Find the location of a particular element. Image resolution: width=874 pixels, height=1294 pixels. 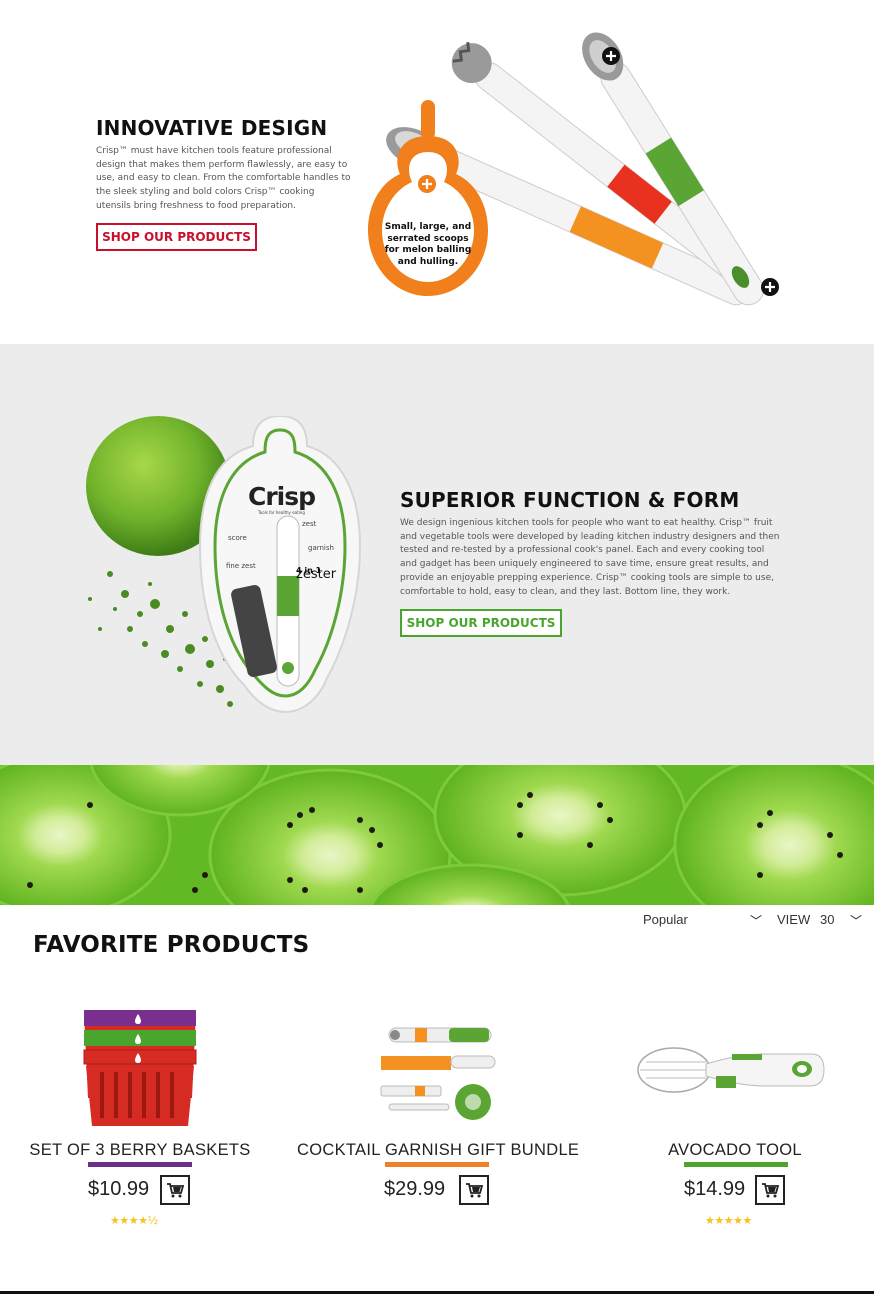

product-rating-stars: ★★★★½ is located at coordinates (134, 1220).